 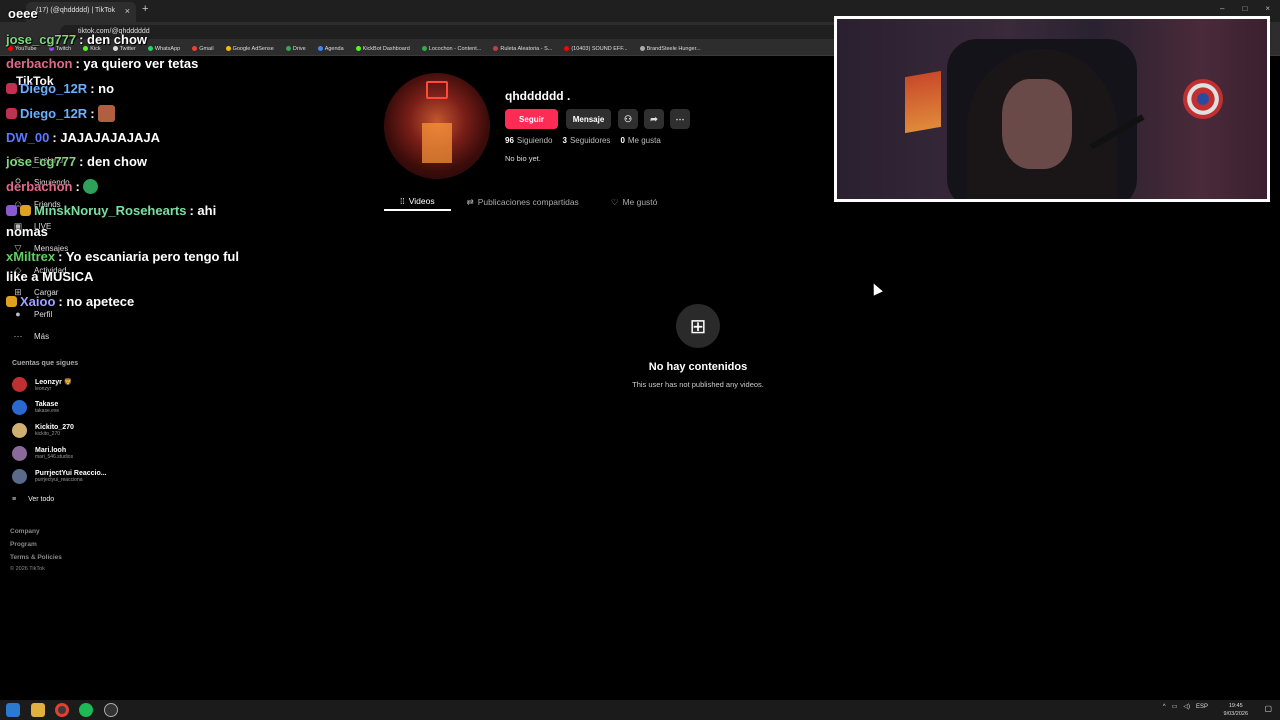 What do you see at coordinates (698, 326) in the screenshot?
I see `empty-grid-icon: ⊞` at bounding box center [698, 326].